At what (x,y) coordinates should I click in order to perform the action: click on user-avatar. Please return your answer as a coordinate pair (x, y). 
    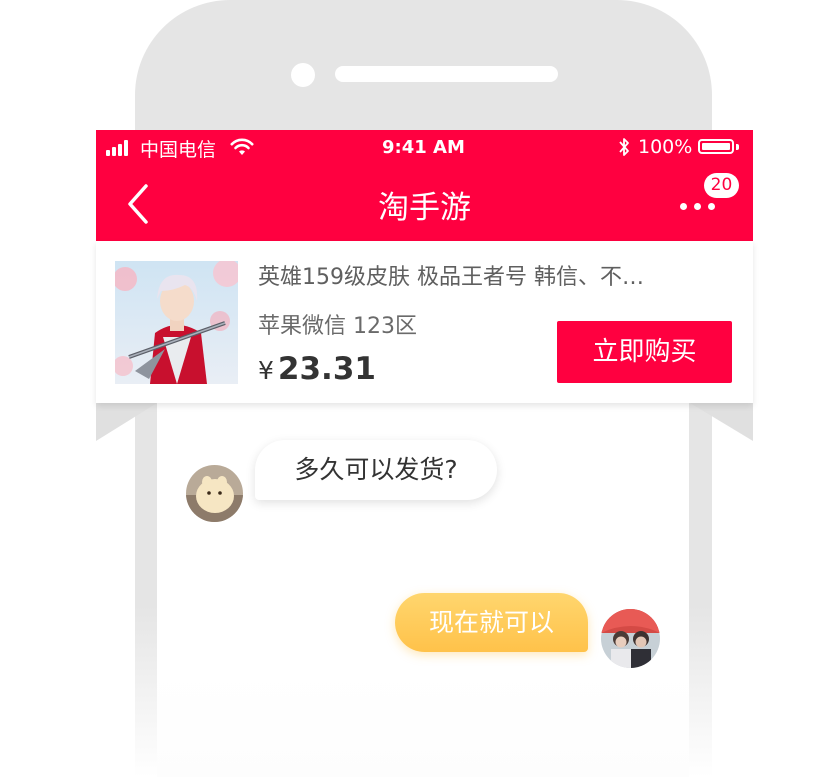
    Looking at the image, I should click on (630, 638).